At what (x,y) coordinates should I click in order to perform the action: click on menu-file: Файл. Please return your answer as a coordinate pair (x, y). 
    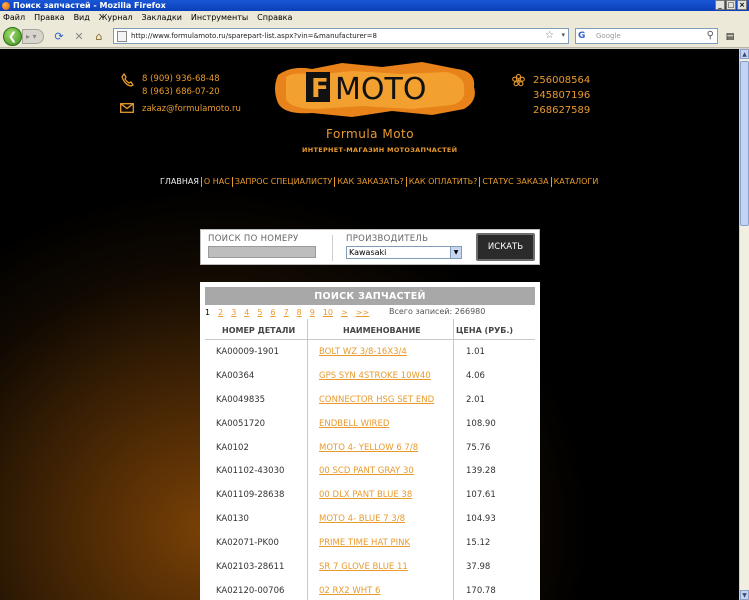
    Looking at the image, I should click on (14, 17).